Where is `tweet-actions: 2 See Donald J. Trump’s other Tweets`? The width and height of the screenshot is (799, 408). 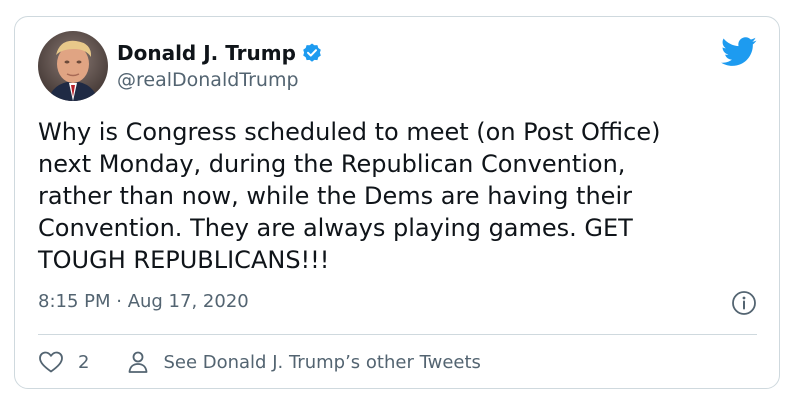 tweet-actions: 2 See Donald J. Trump’s other Tweets is located at coordinates (259, 362).